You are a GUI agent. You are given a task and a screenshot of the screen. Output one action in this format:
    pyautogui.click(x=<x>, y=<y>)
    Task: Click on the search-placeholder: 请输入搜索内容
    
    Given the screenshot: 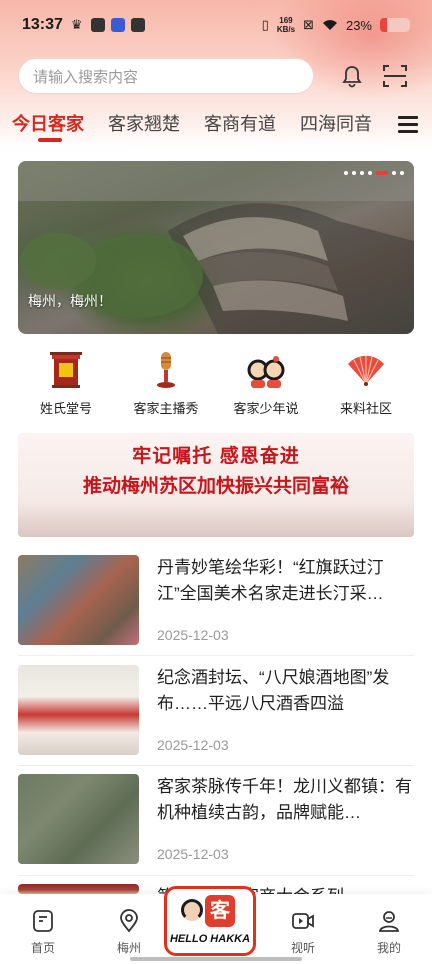 What is the action you would take?
    pyautogui.click(x=86, y=77)
    